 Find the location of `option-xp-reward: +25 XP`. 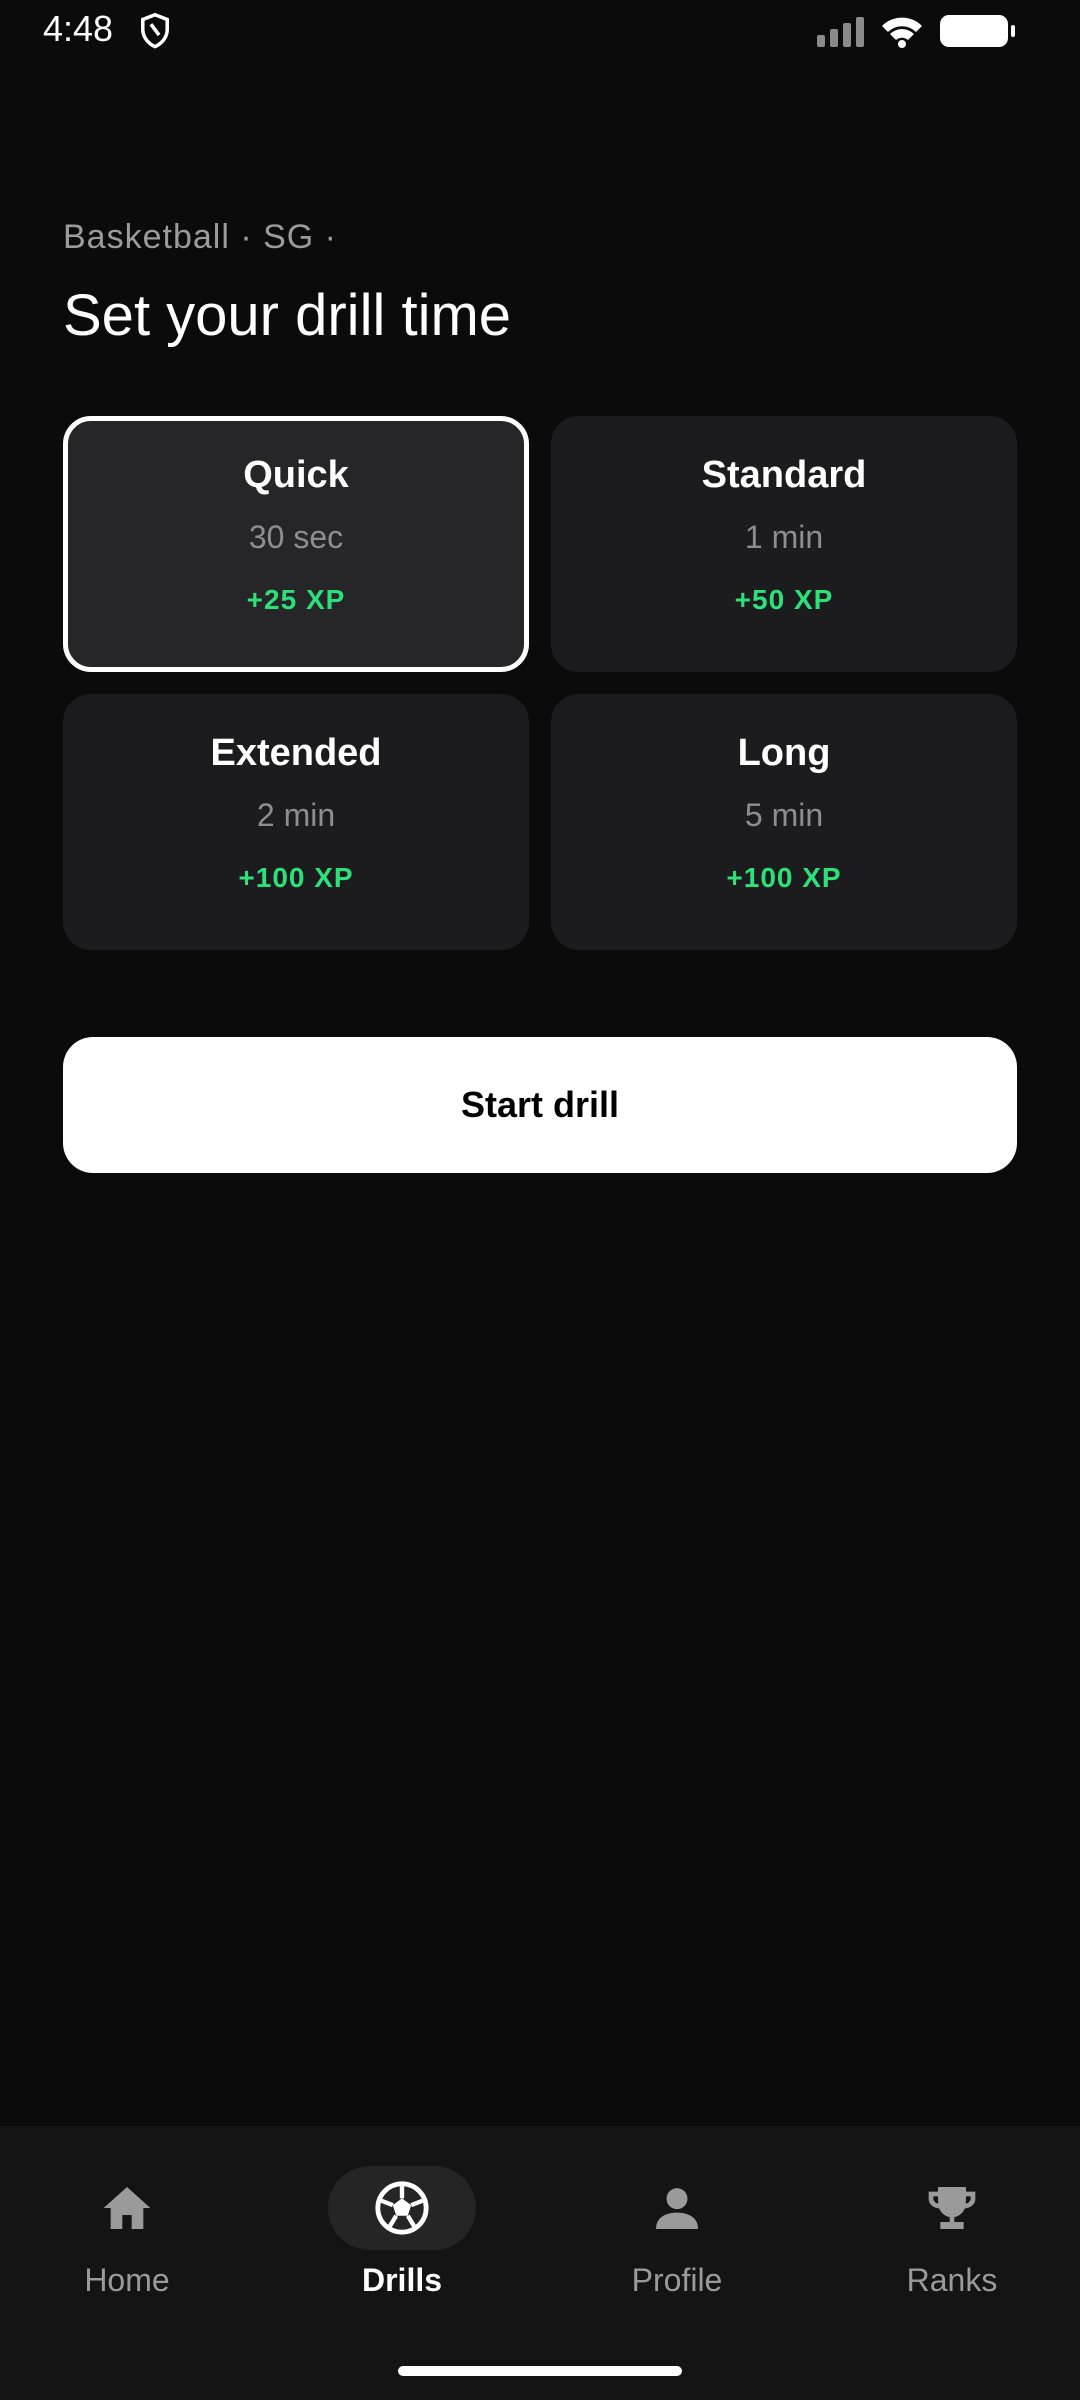

option-xp-reward: +25 XP is located at coordinates (296, 599).